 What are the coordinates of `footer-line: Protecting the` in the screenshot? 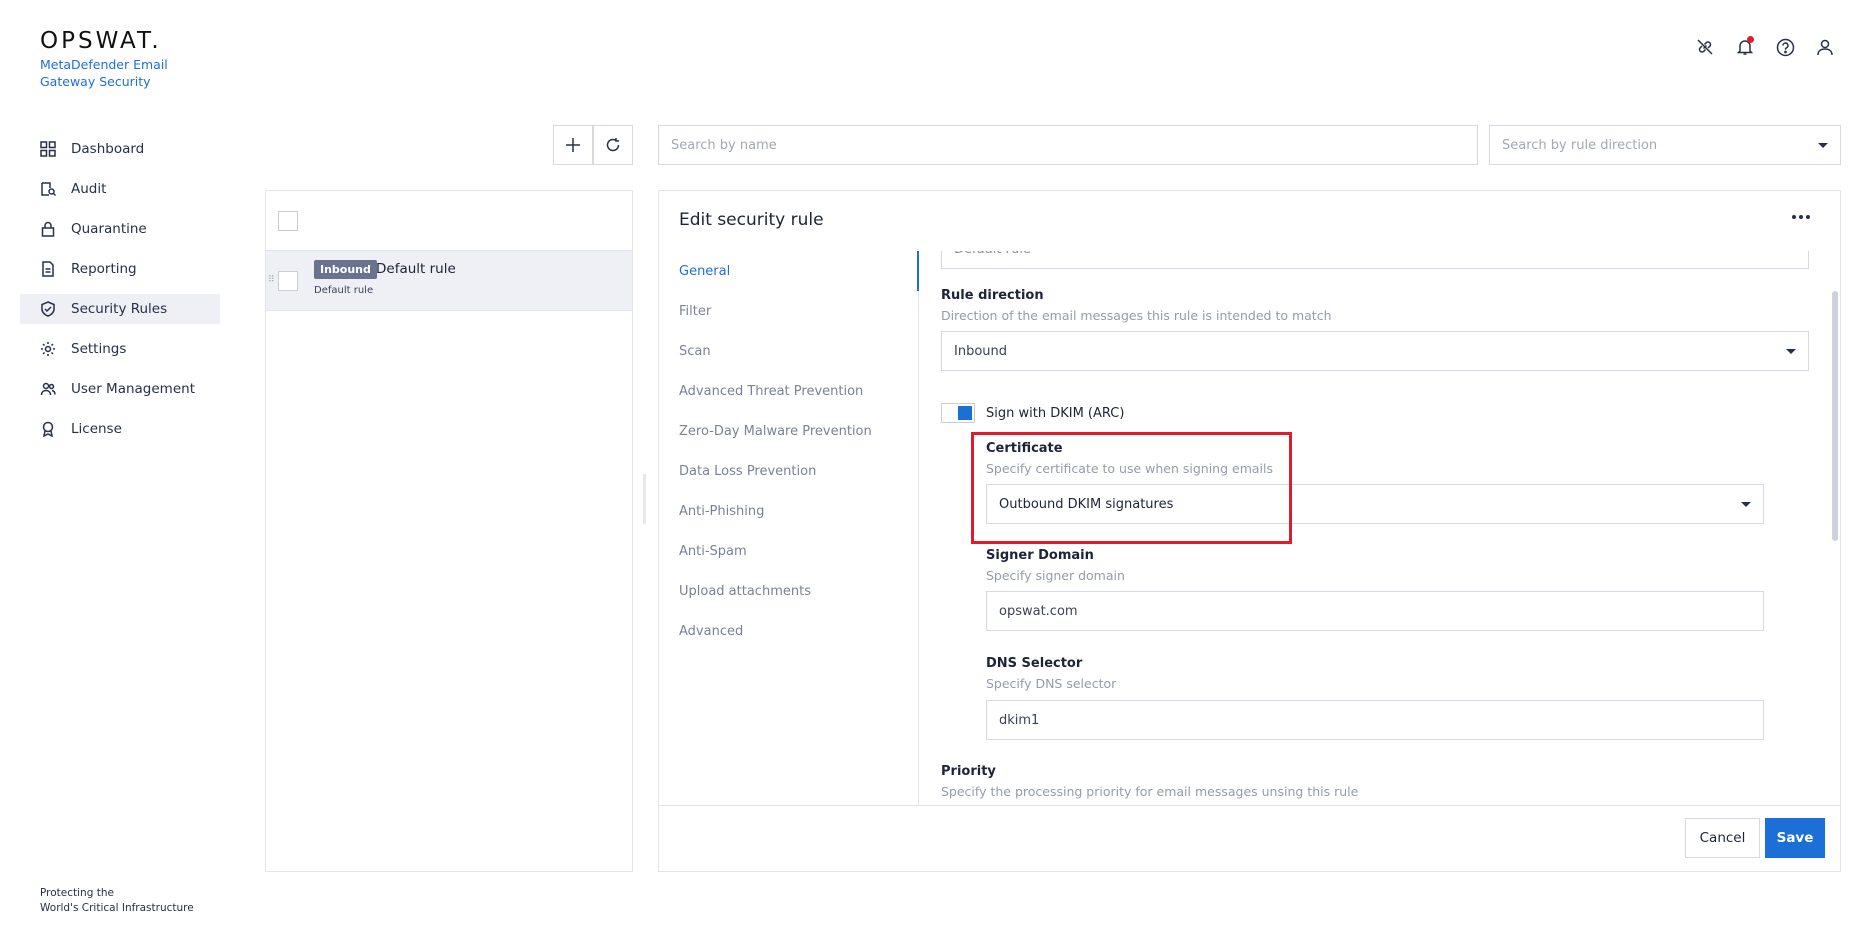 It's located at (77, 893).